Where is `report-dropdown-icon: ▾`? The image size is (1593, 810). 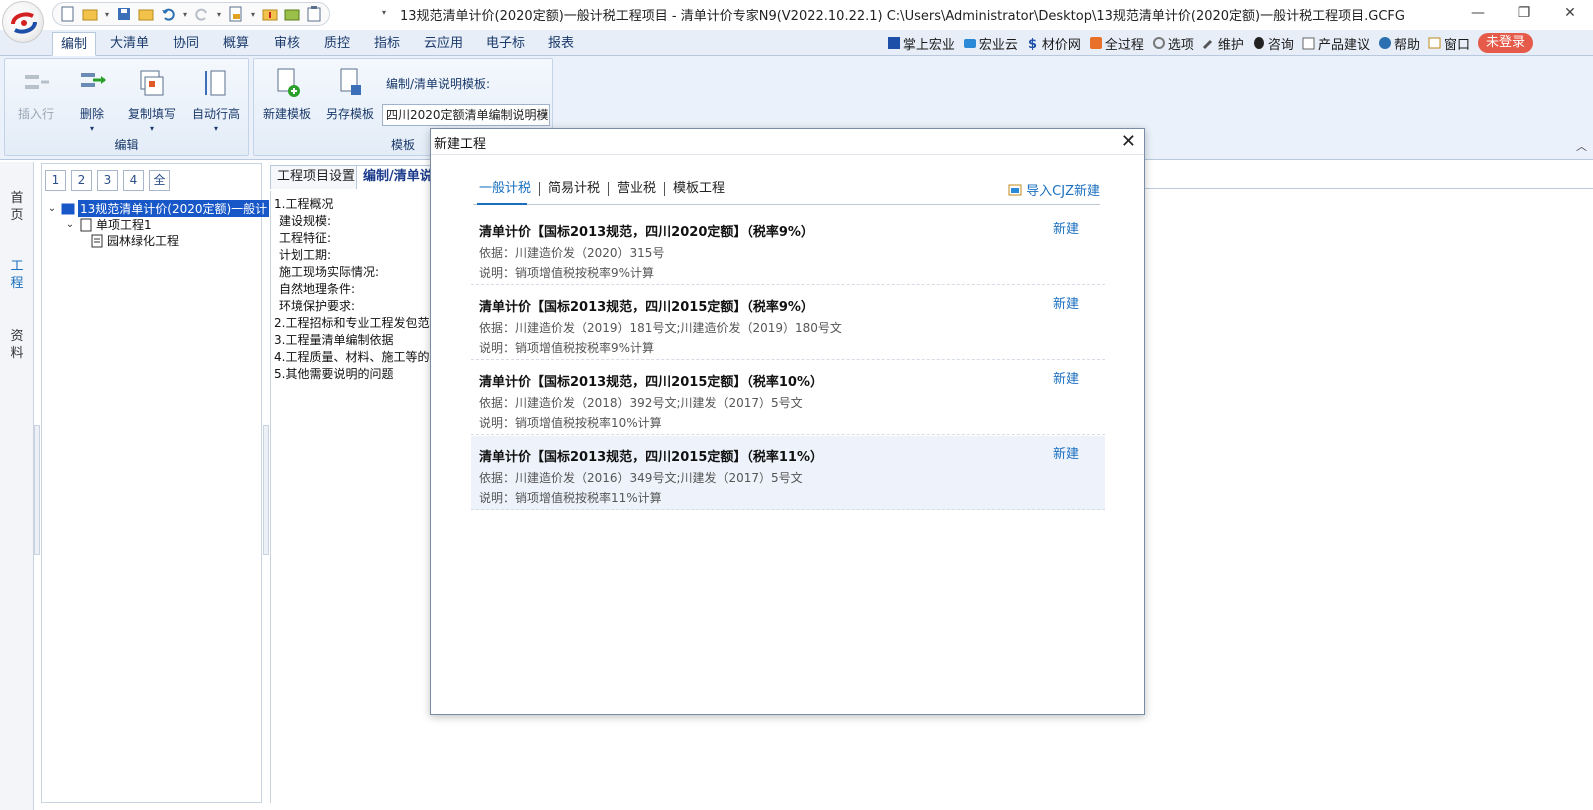 report-dropdown-icon: ▾ is located at coordinates (253, 14).